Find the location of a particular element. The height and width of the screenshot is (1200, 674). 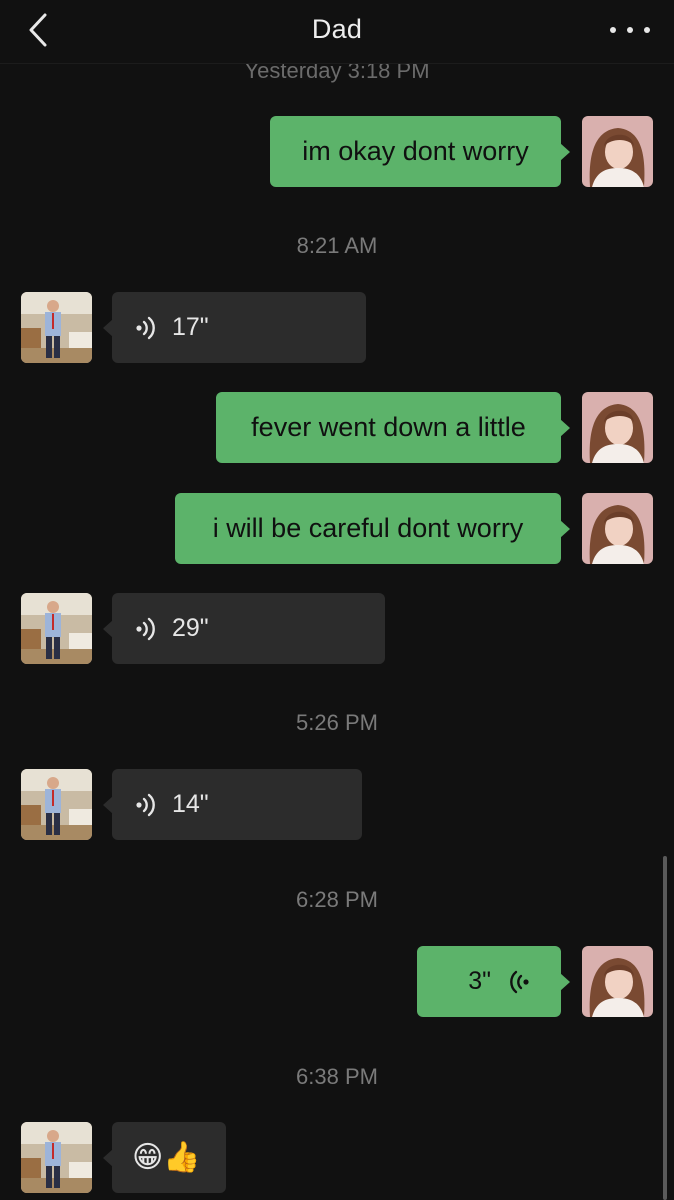

outgoing-message: i will be careful dont worry is located at coordinates (372, 528).